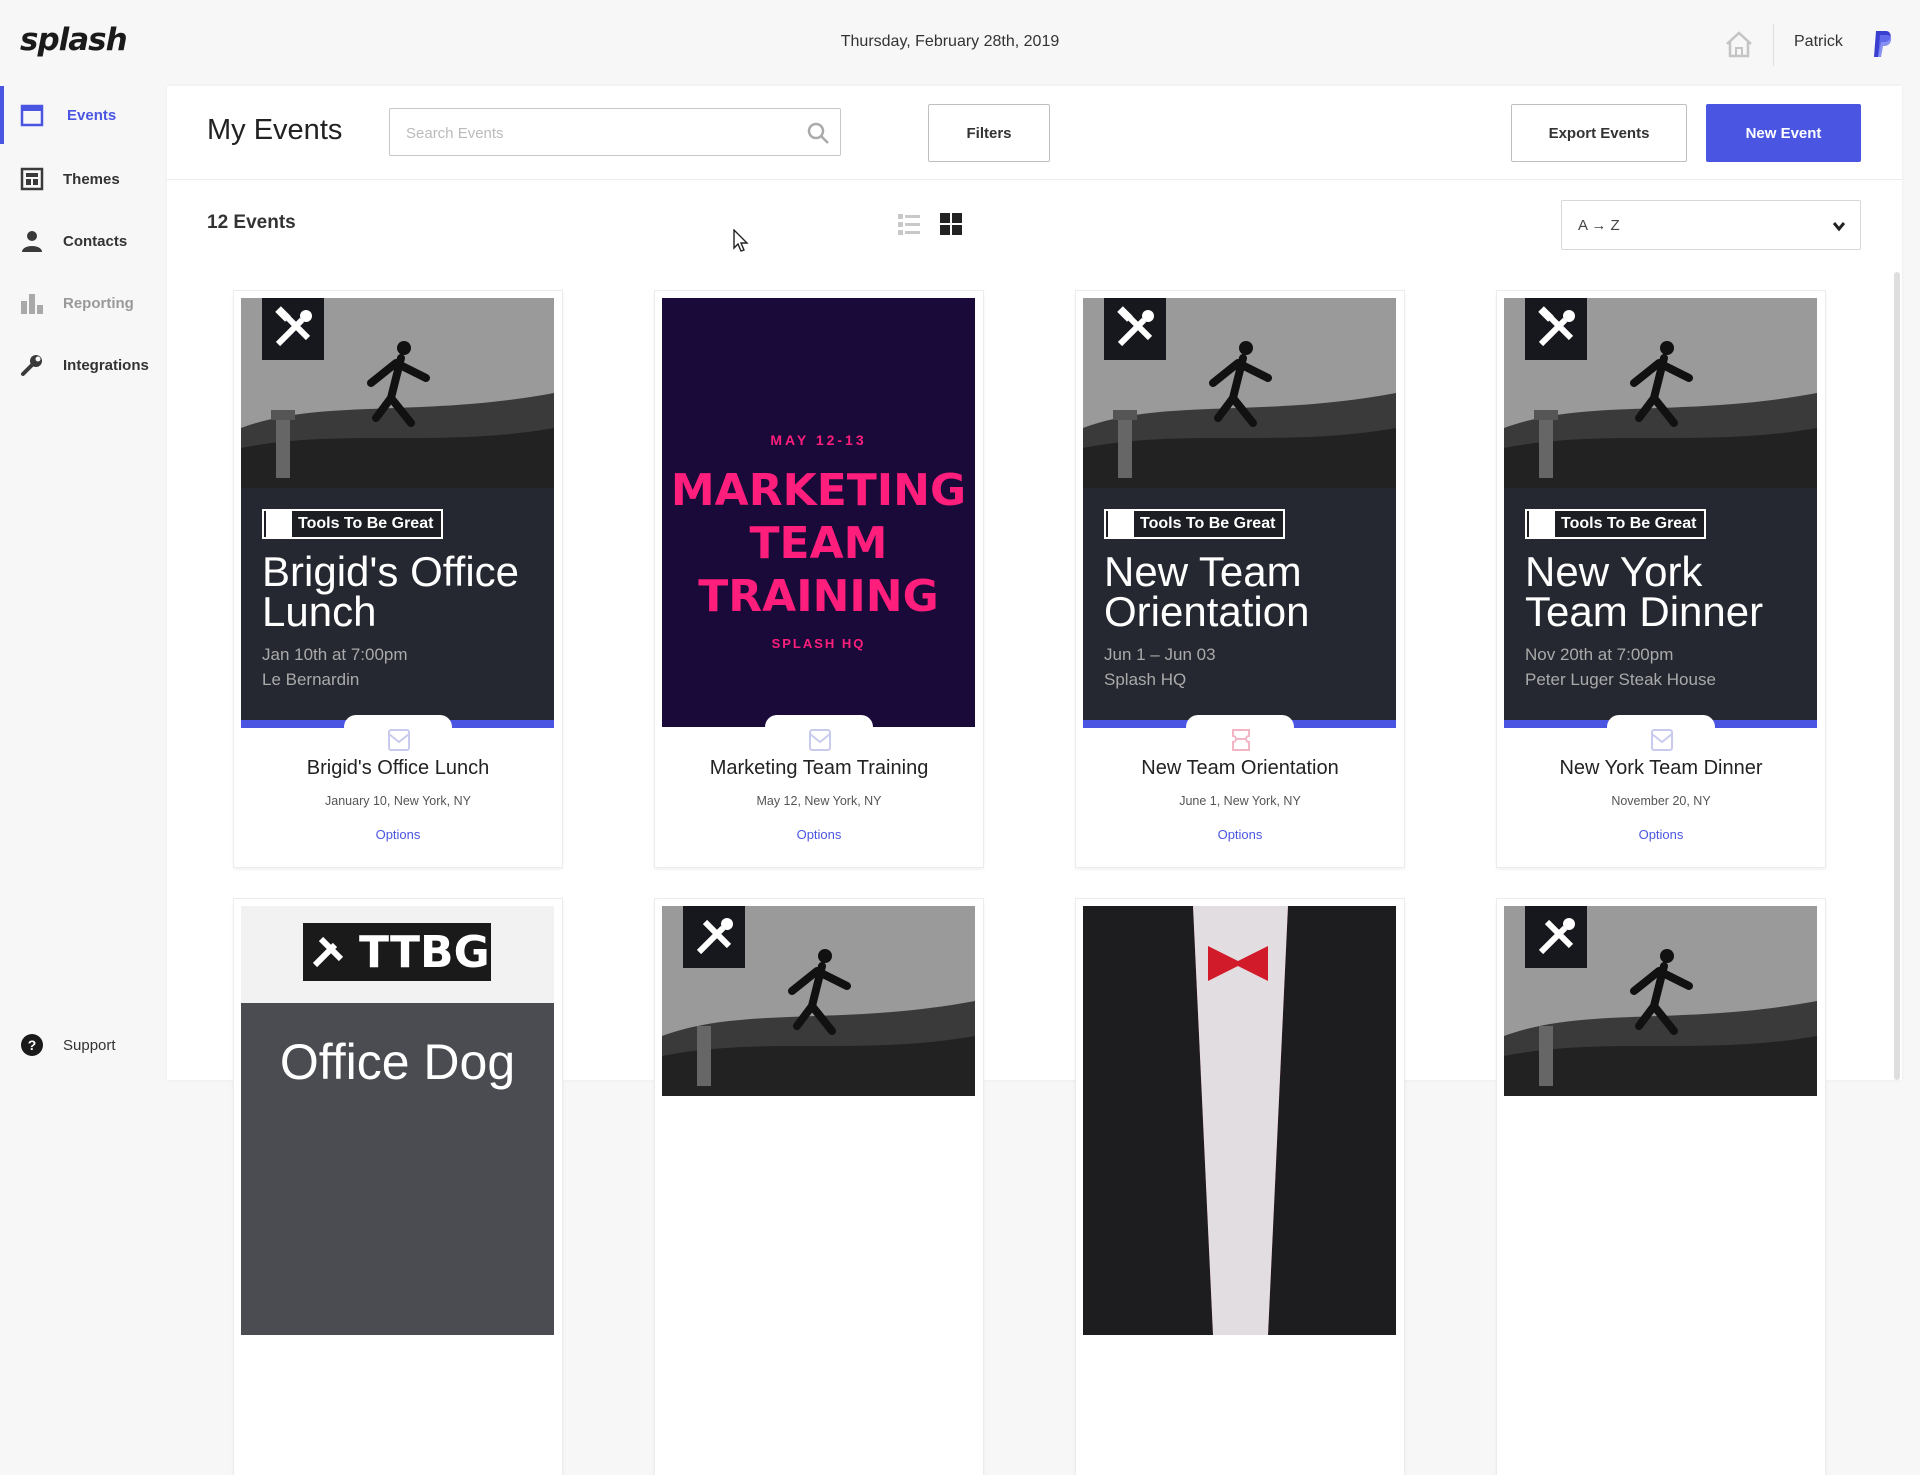  What do you see at coordinates (1818, 42) in the screenshot?
I see `user-name: Patrick` at bounding box center [1818, 42].